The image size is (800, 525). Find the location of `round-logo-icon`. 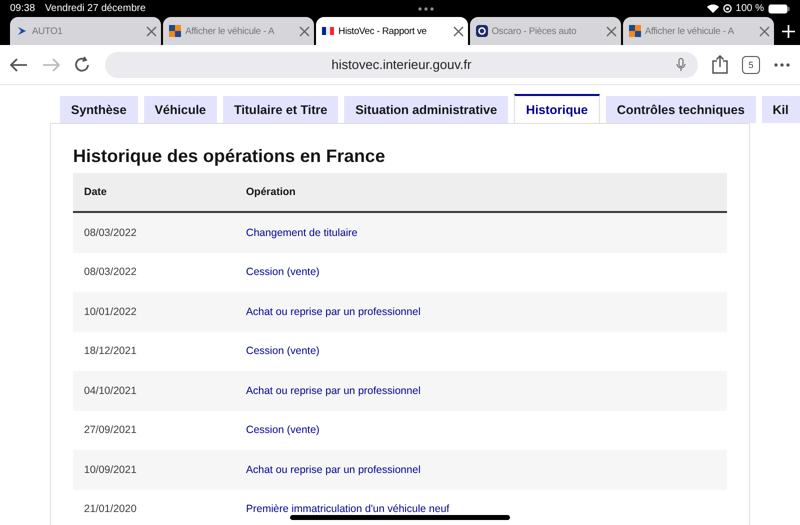

round-logo-icon is located at coordinates (482, 31).